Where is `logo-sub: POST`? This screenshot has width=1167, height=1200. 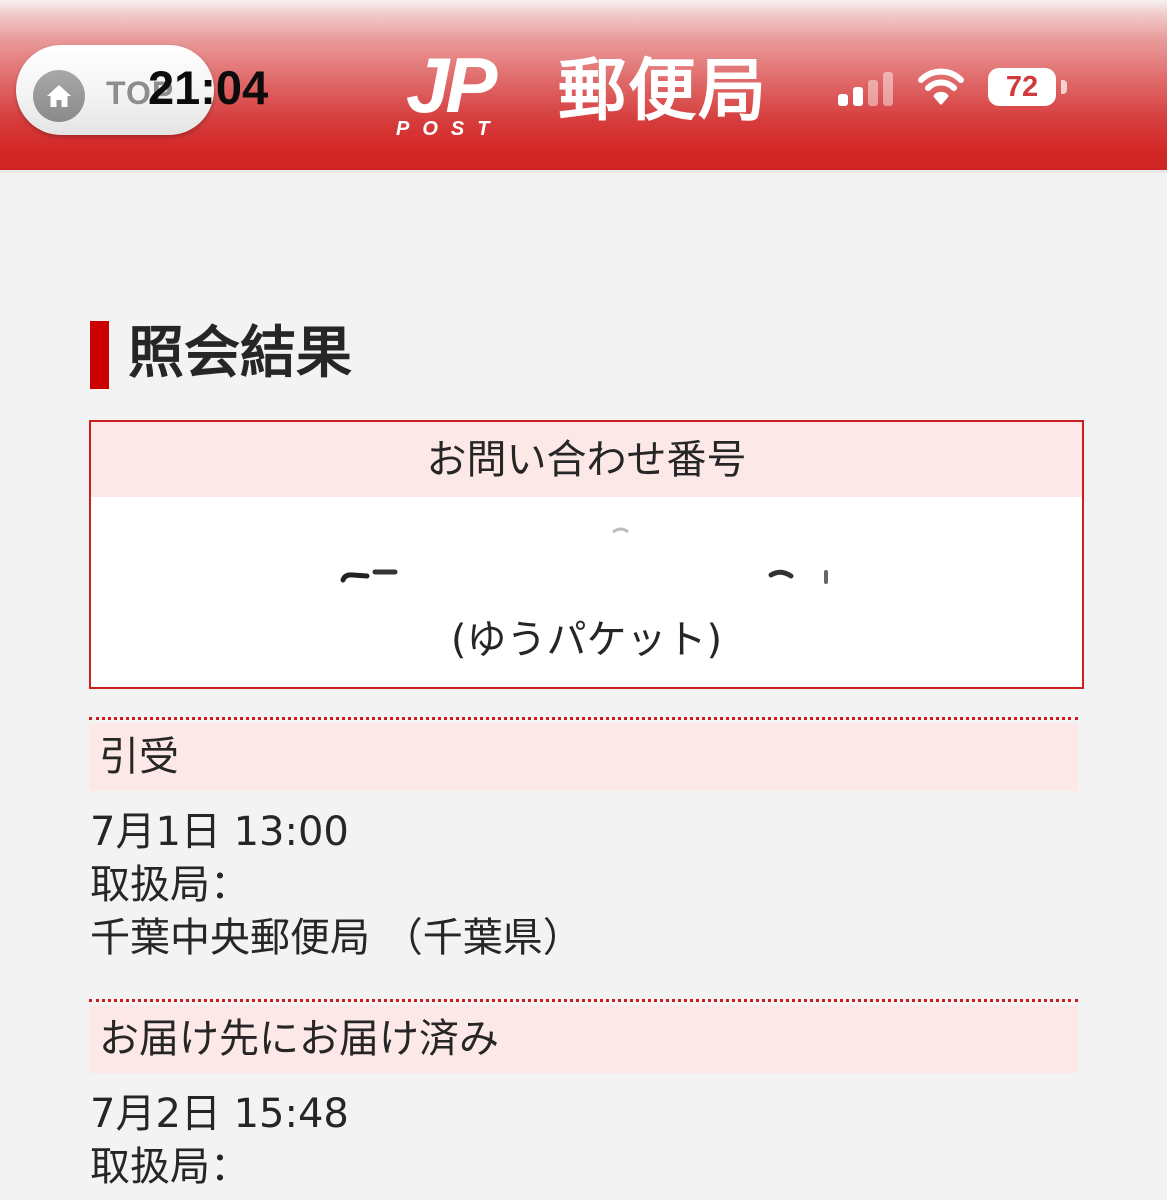 logo-sub: POST is located at coordinates (449, 129).